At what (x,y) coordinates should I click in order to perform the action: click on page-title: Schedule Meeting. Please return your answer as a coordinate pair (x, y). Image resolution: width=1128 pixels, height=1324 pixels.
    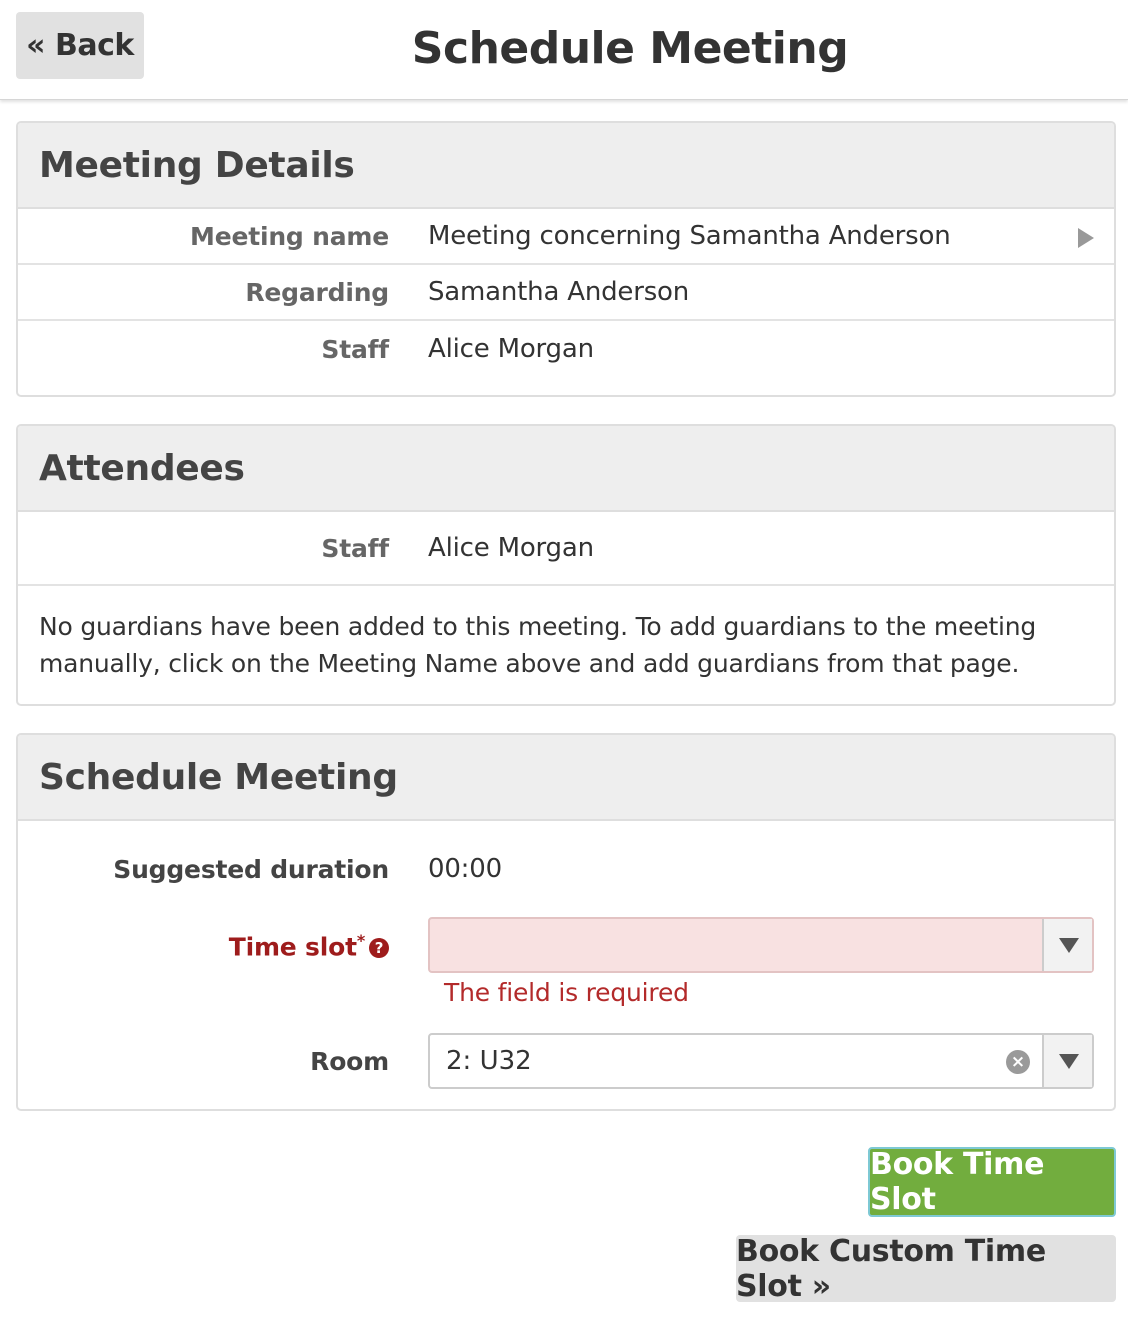
    Looking at the image, I should click on (630, 48).